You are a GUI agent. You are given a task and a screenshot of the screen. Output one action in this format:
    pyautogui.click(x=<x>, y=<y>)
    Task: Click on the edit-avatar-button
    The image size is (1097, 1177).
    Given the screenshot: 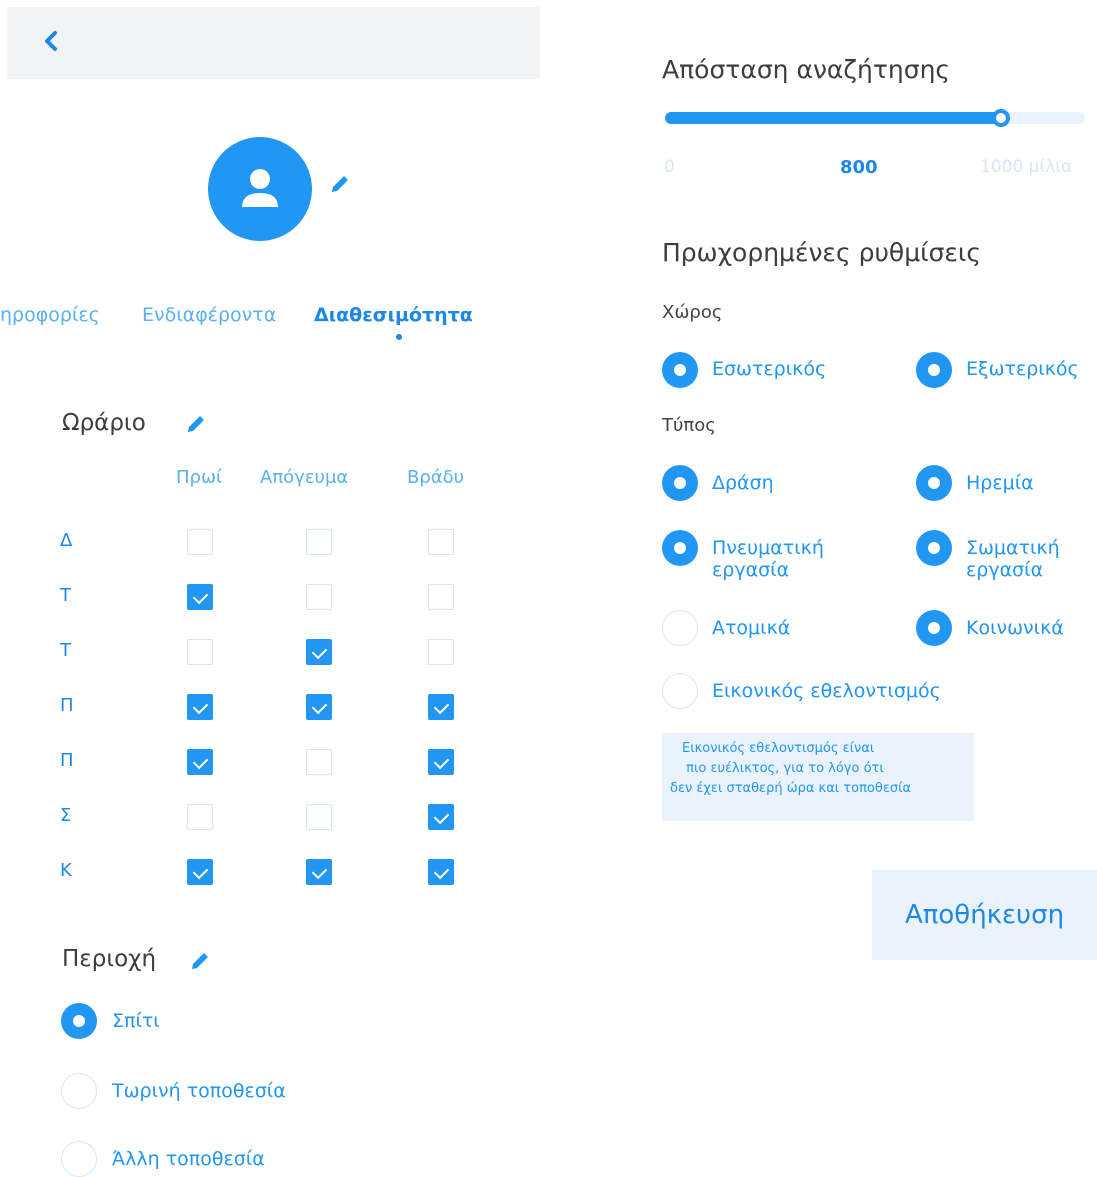 What is the action you would take?
    pyautogui.click(x=340, y=186)
    